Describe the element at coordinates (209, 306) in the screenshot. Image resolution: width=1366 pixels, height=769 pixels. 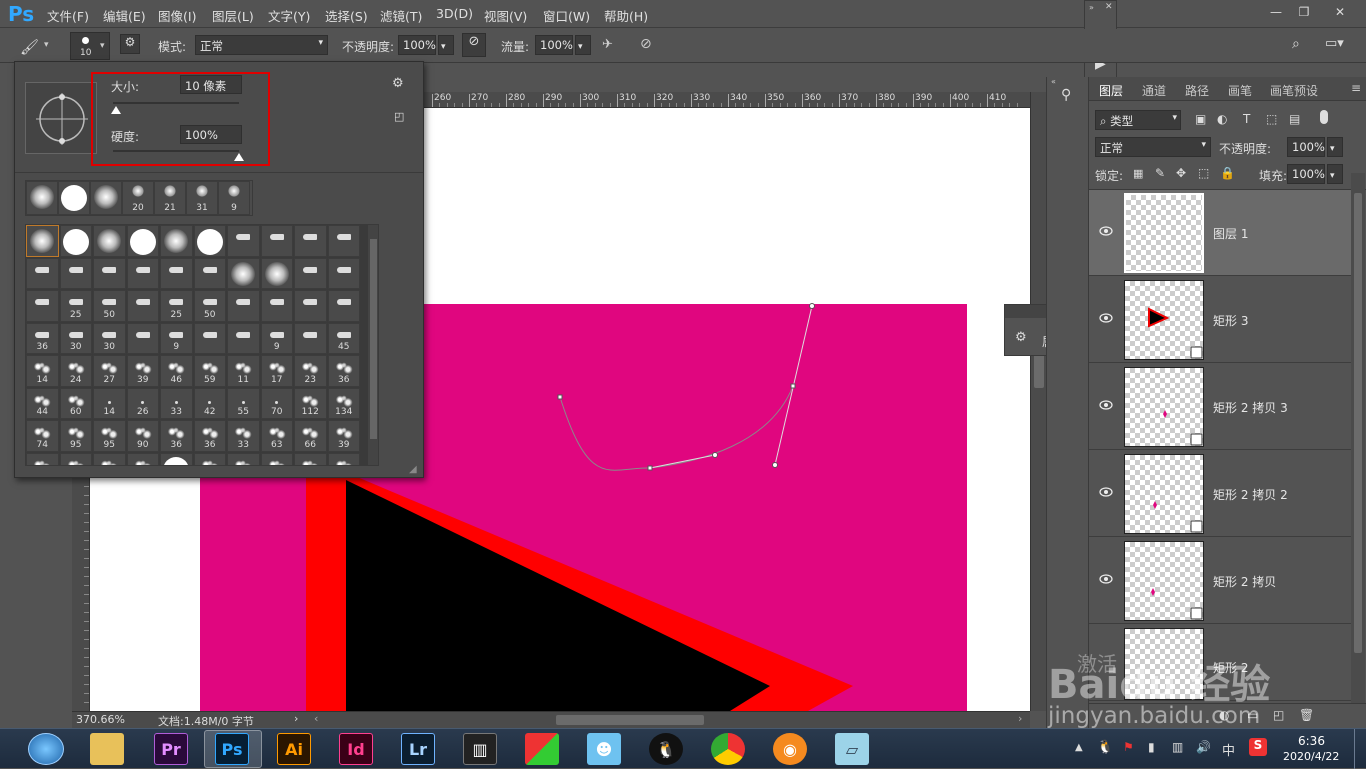
I see `brush-preset: 50` at that location.